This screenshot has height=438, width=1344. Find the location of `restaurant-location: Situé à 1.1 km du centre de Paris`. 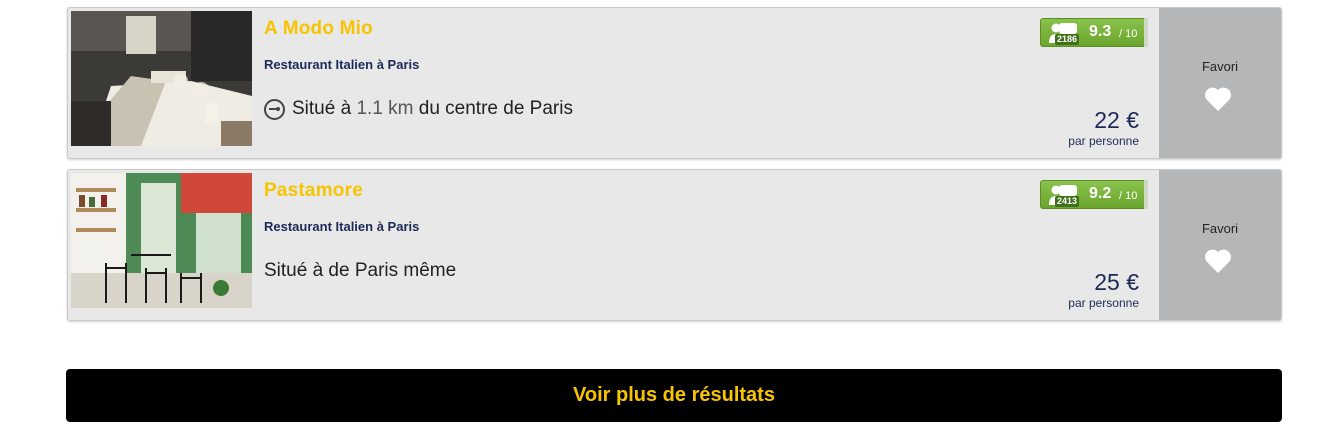

restaurant-location: Situé à 1.1 km du centre de Paris is located at coordinates (418, 109).